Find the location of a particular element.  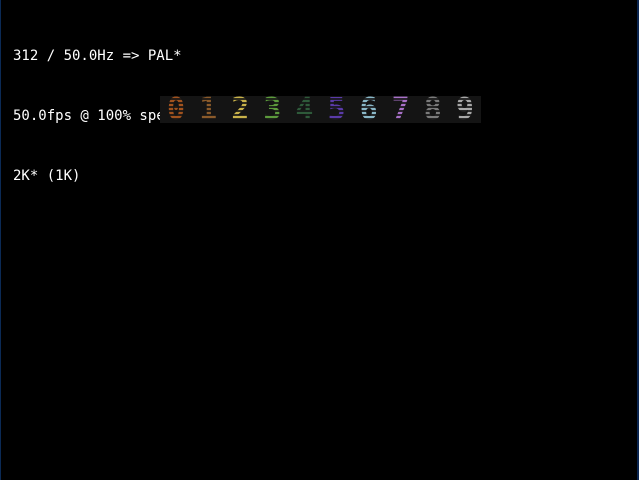

digit-1: 1 is located at coordinates (208, 109).